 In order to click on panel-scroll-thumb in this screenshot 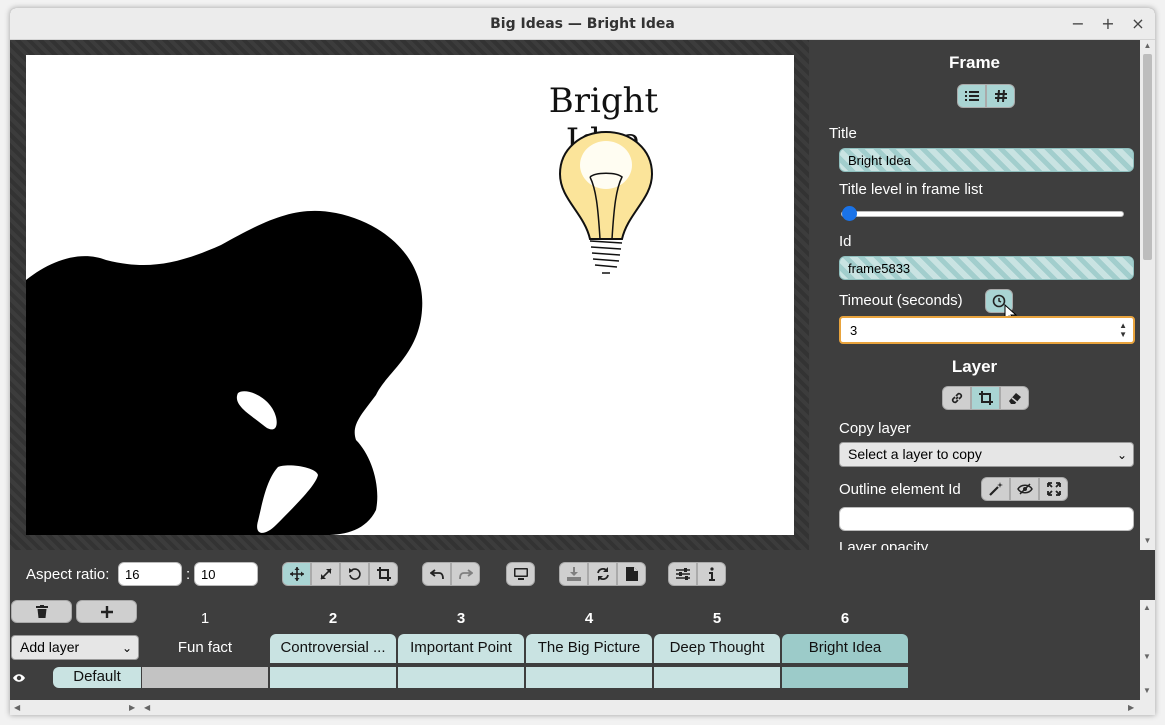, I will do `click(1147, 157)`.